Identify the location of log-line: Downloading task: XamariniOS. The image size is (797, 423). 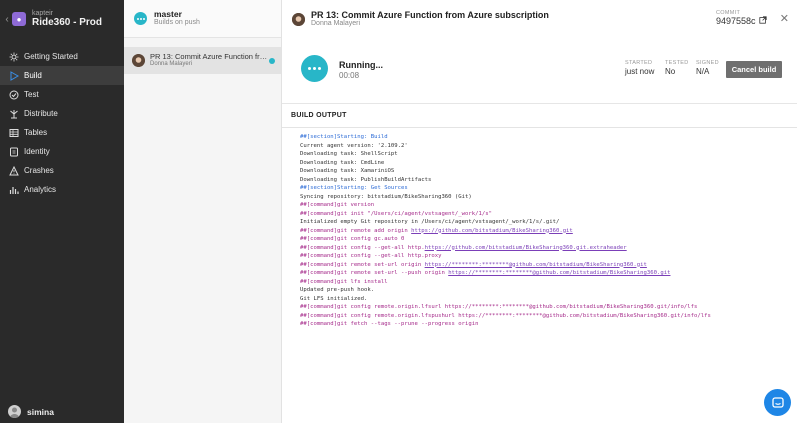
(347, 171).